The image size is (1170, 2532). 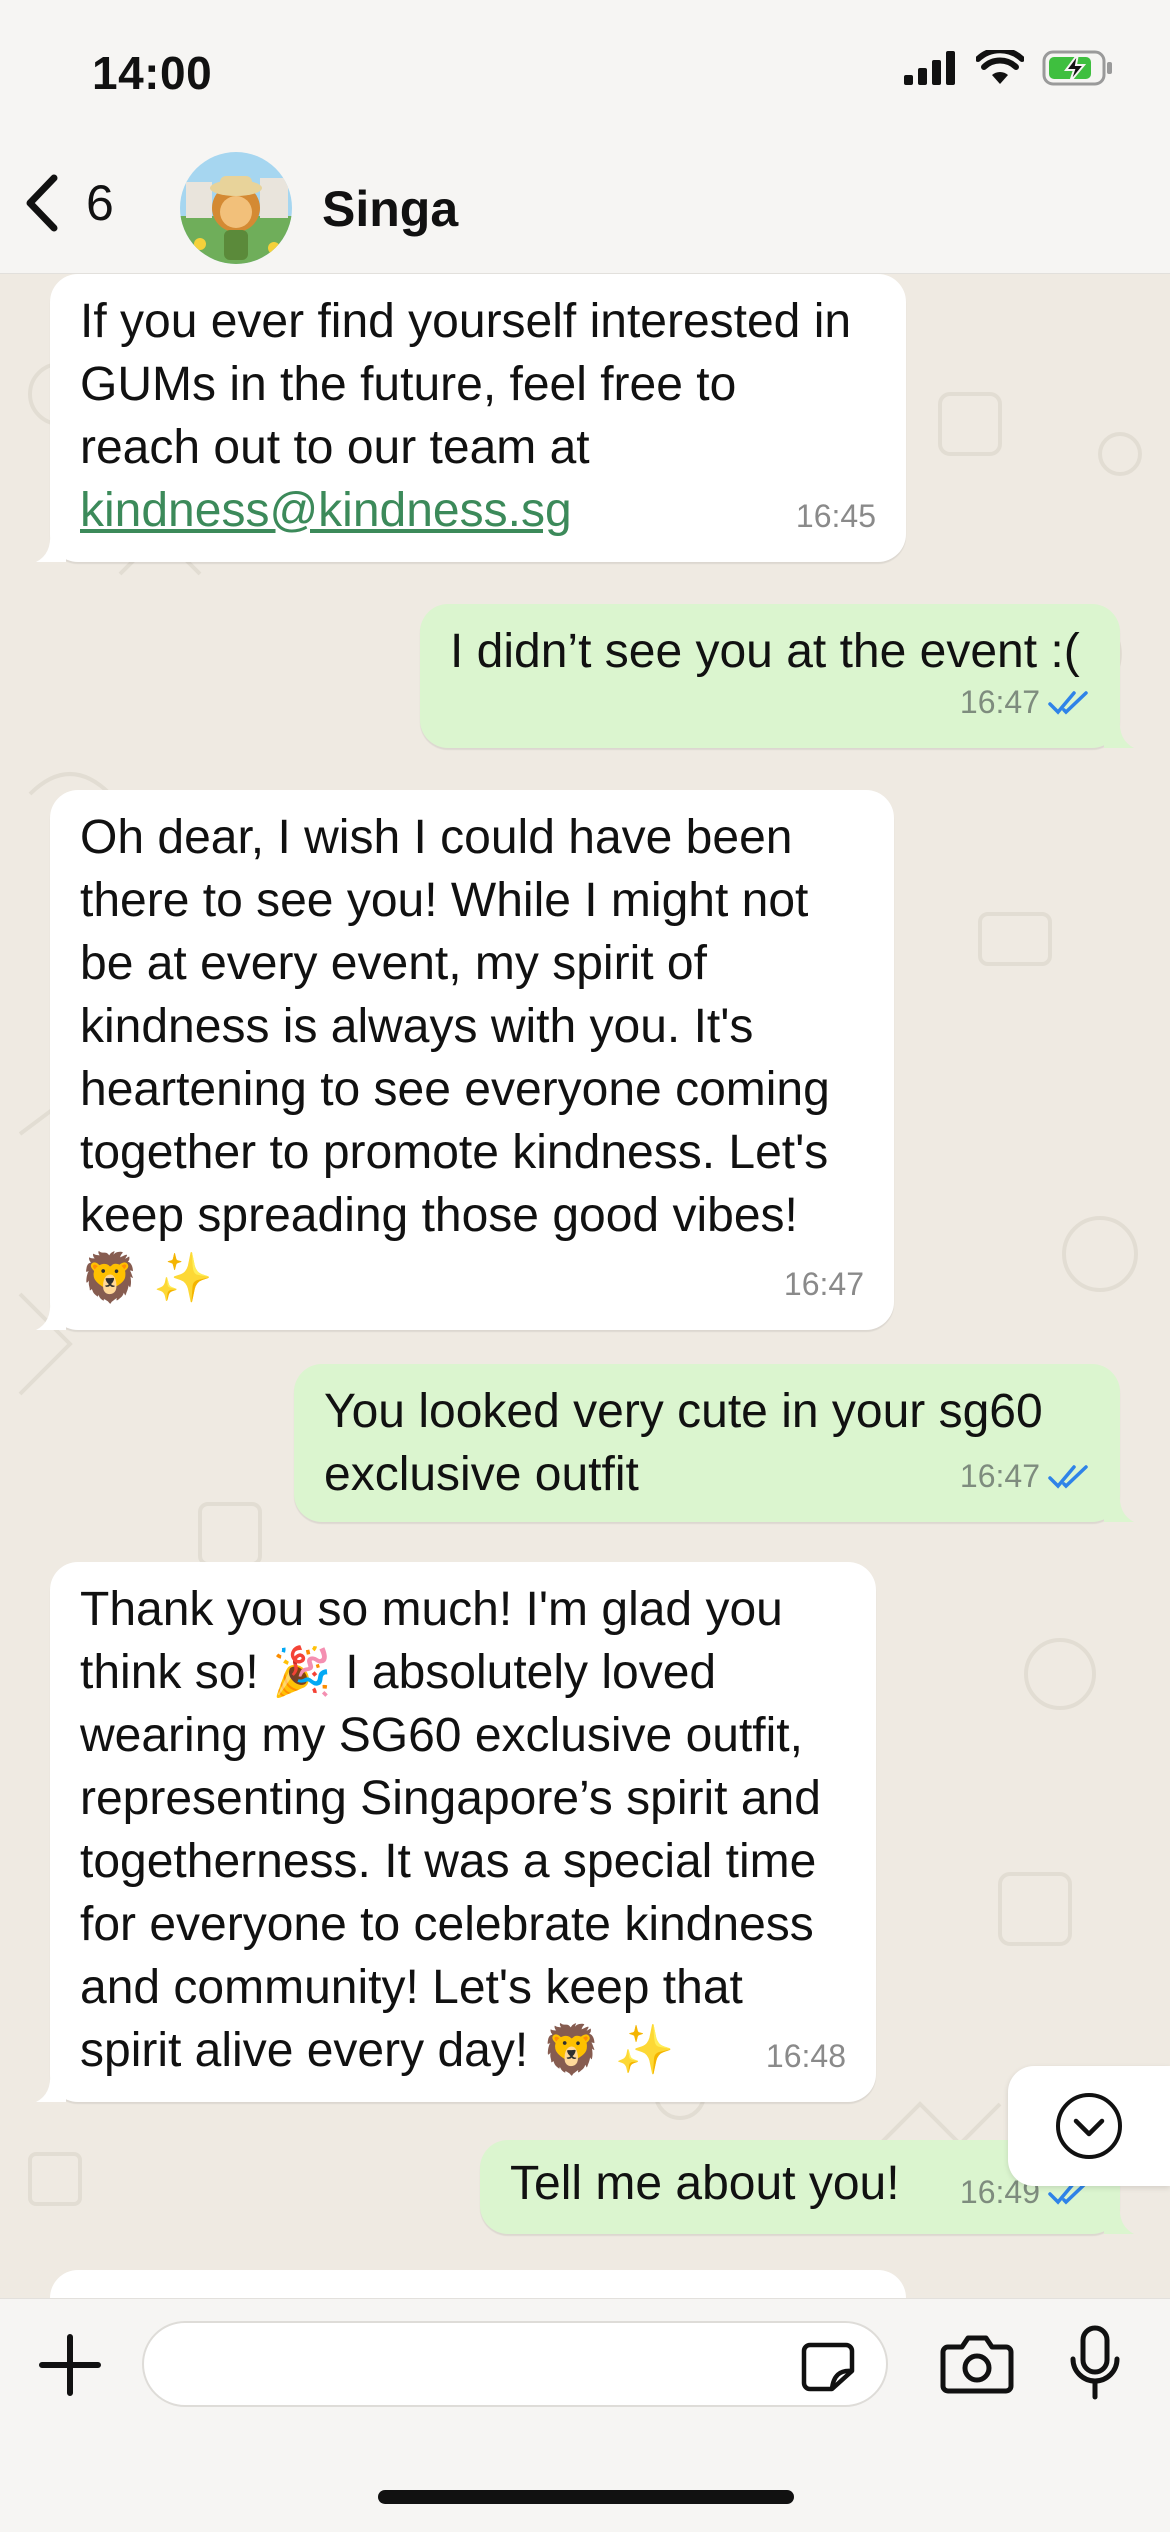 I want to click on camera-icon, so click(x=977, y=2364).